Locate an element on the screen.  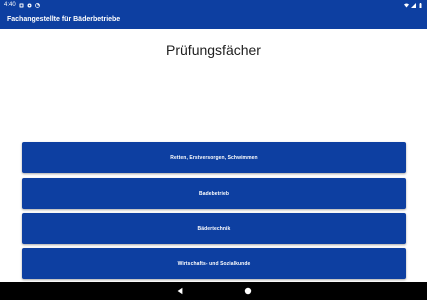
back-icon is located at coordinates (179, 291).